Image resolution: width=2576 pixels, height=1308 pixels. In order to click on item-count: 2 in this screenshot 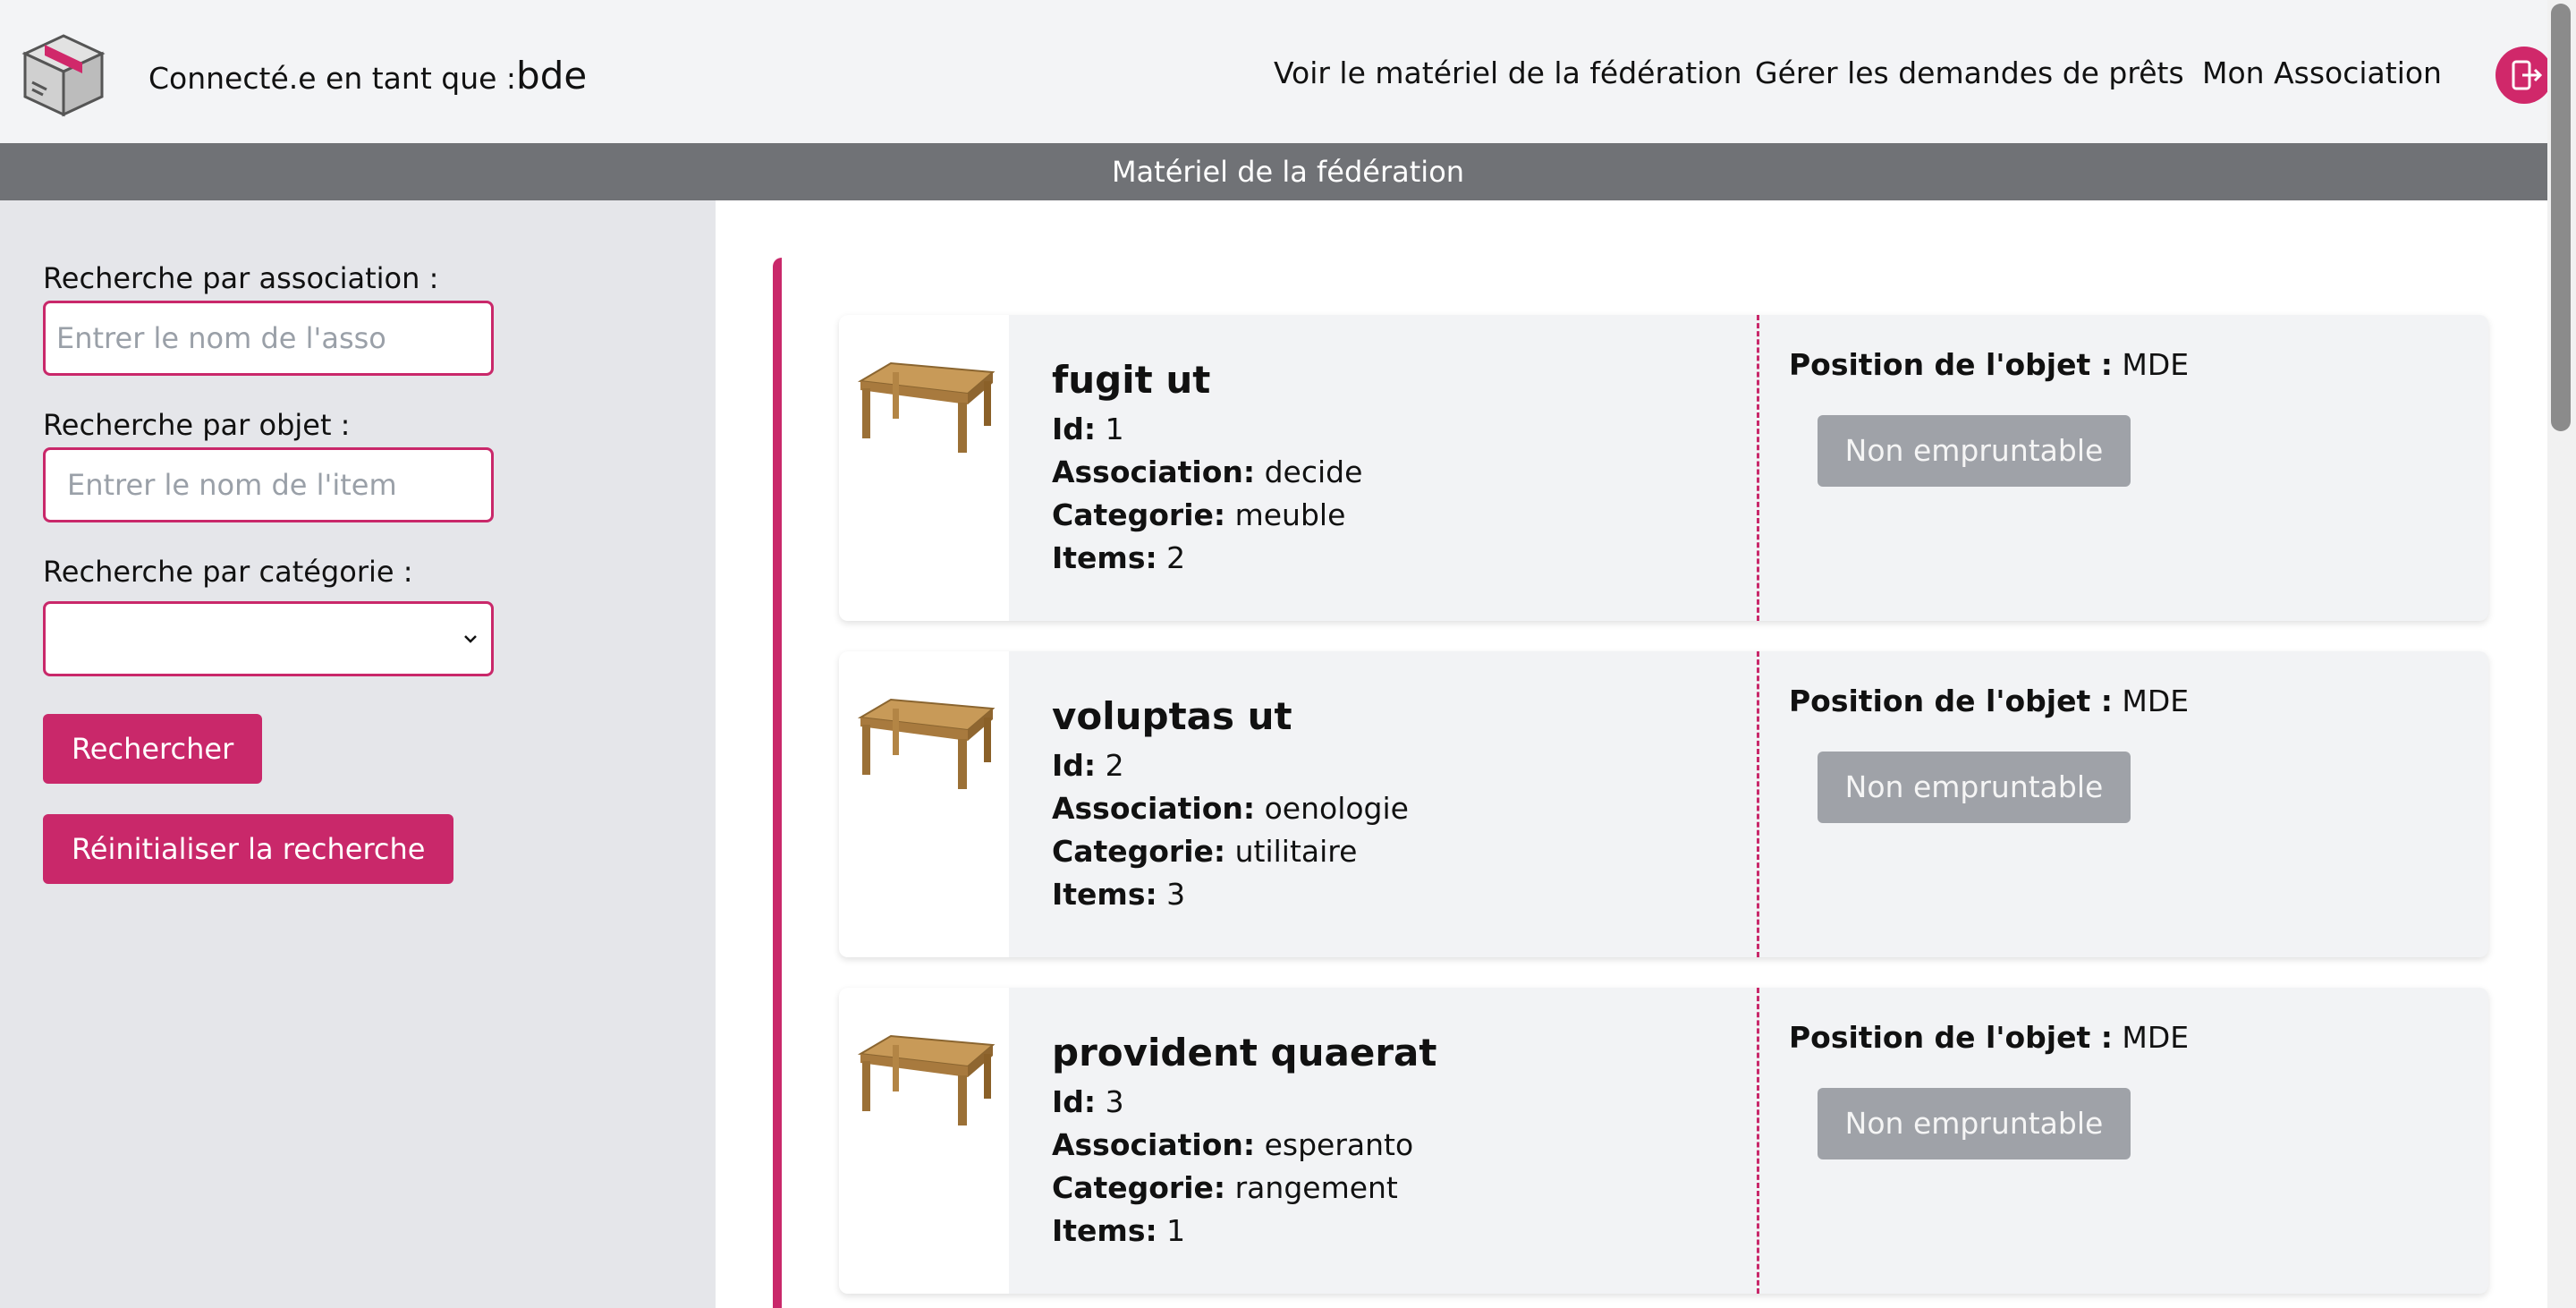, I will do `click(1176, 557)`.